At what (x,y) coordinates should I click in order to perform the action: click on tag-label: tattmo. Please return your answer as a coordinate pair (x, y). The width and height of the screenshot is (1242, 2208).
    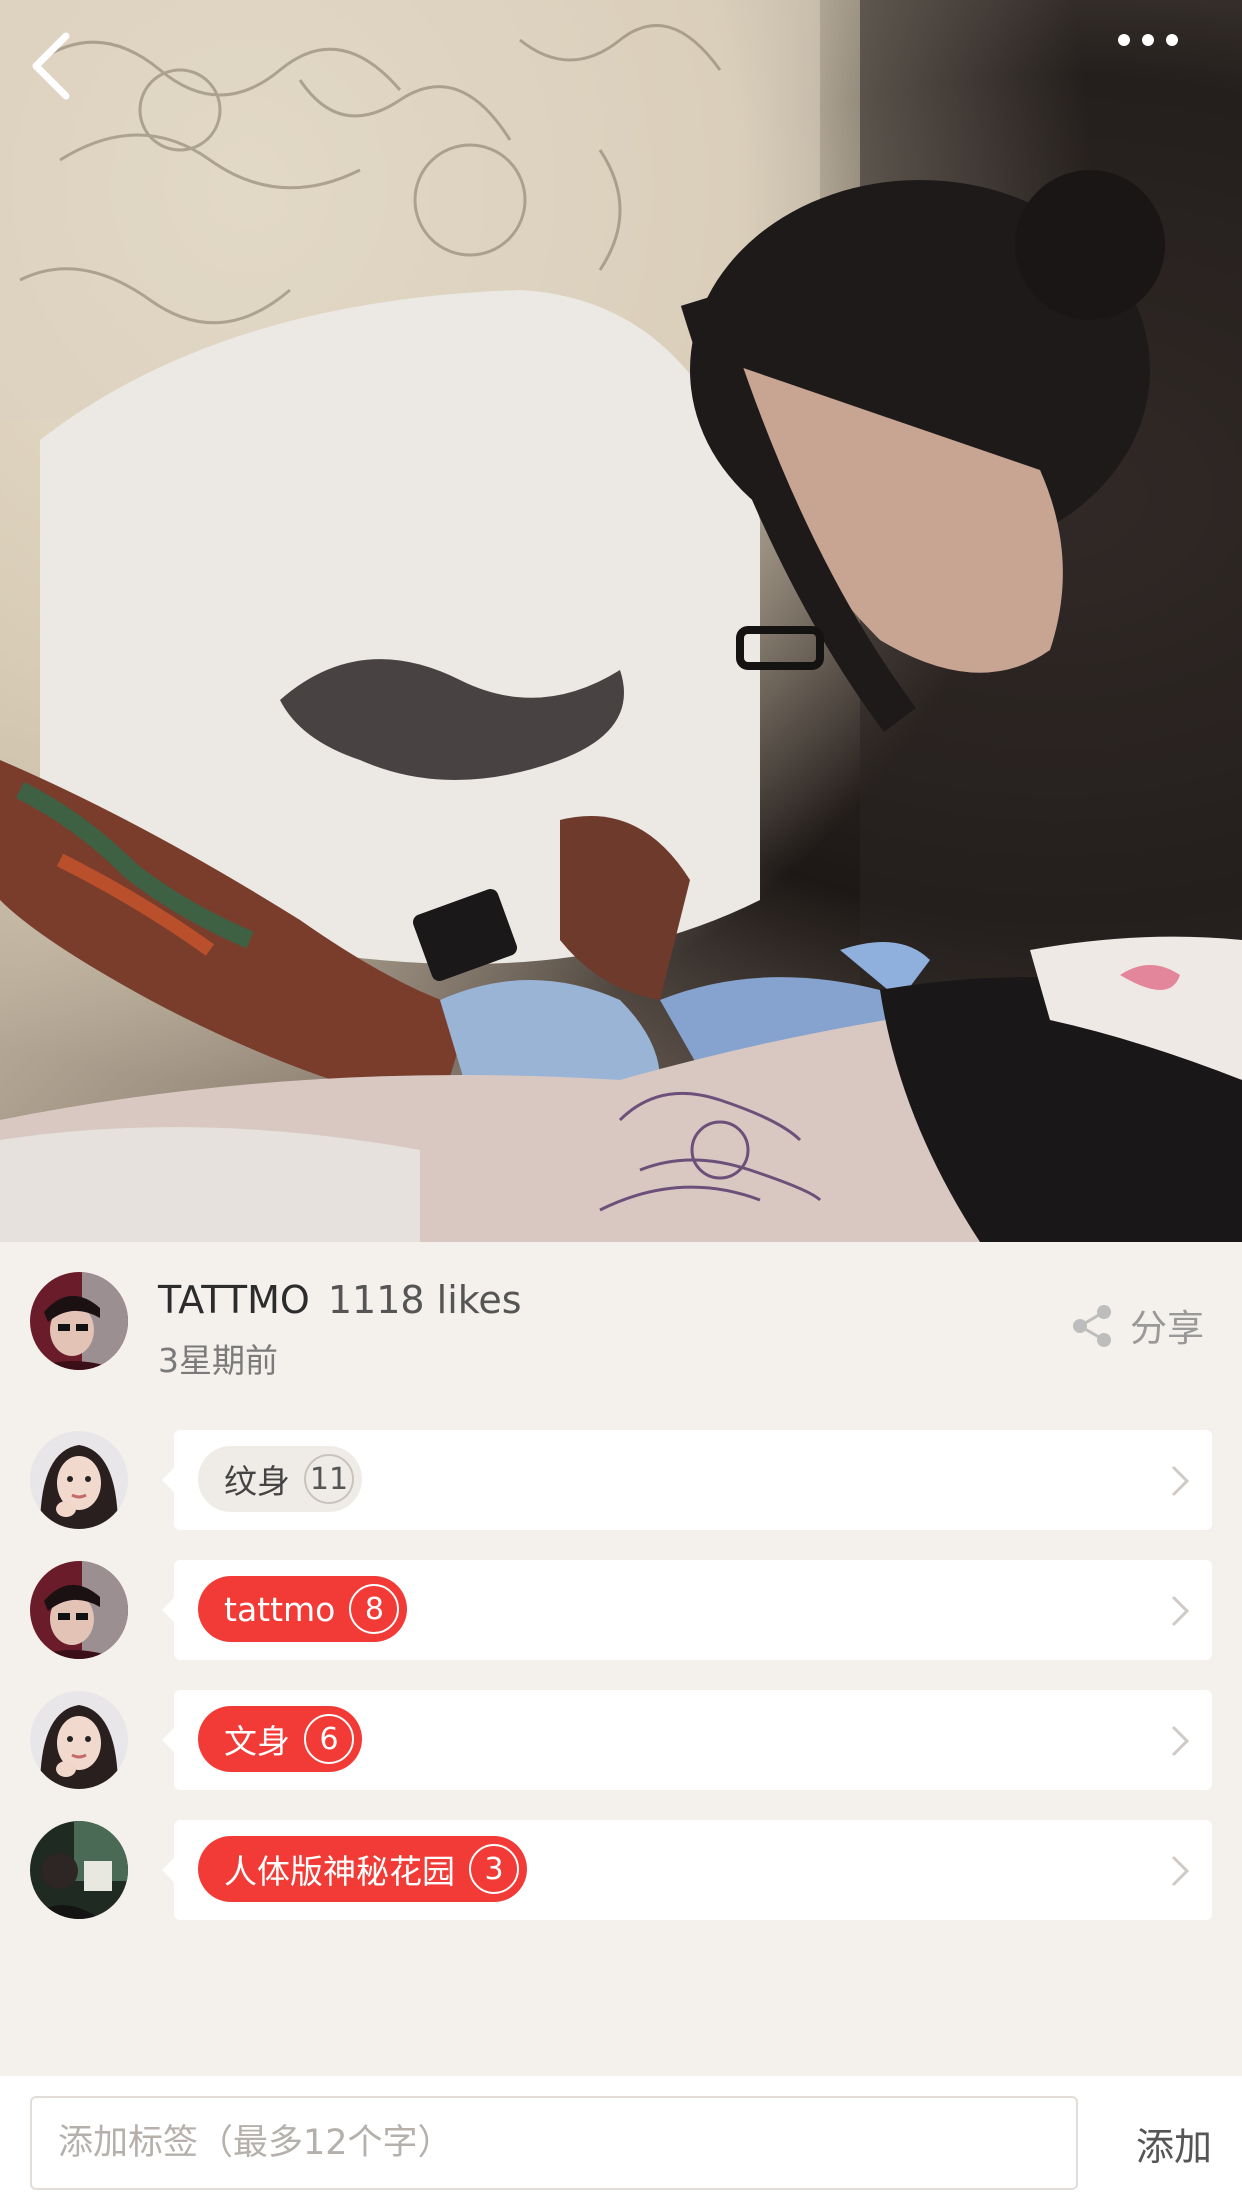
    Looking at the image, I should click on (280, 1609).